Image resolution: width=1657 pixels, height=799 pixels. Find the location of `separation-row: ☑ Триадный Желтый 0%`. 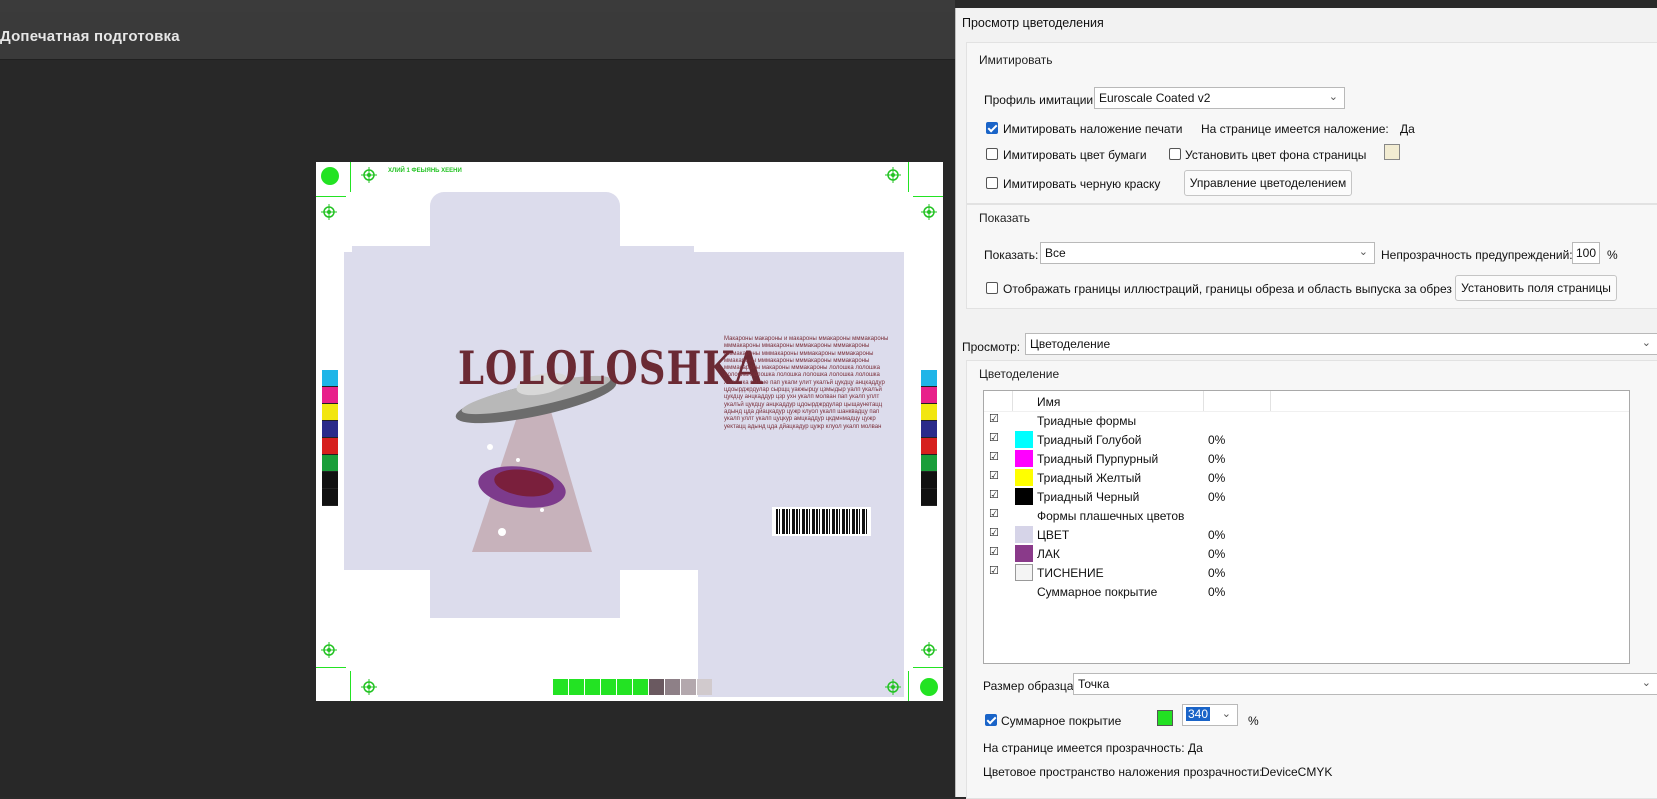

separation-row: ☑ Триадный Желтый 0% is located at coordinates (1306, 477).